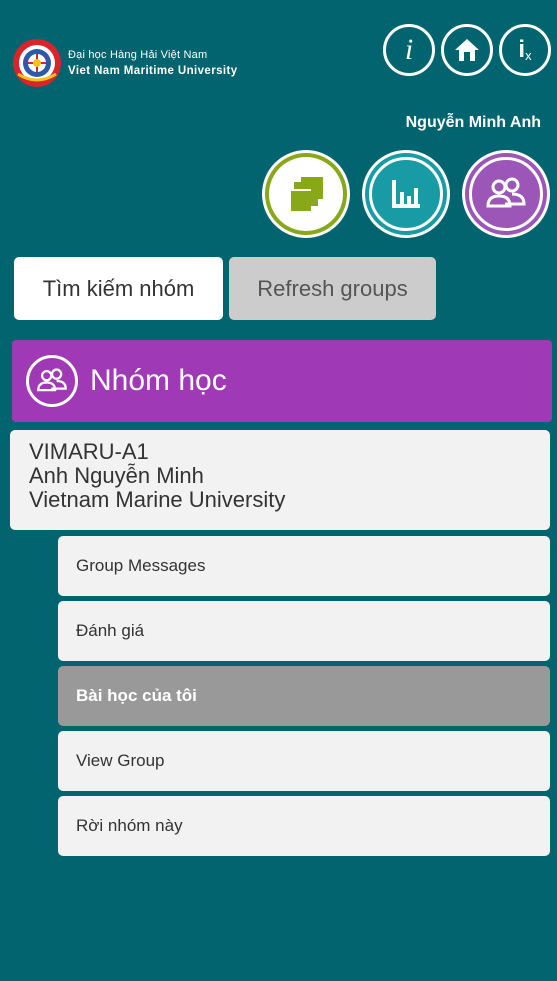 This screenshot has height=981, width=557. Describe the element at coordinates (153, 71) in the screenshot. I see `logo-text-english: Viet Nam Maritime University` at that location.